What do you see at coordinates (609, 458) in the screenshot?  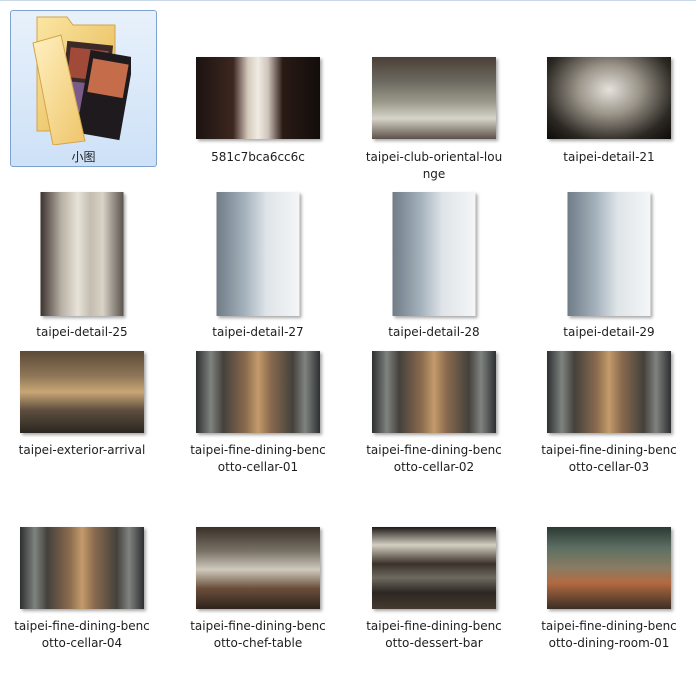 I see `file-name: taipei-fine-dining-benc otto-cellar-03` at bounding box center [609, 458].